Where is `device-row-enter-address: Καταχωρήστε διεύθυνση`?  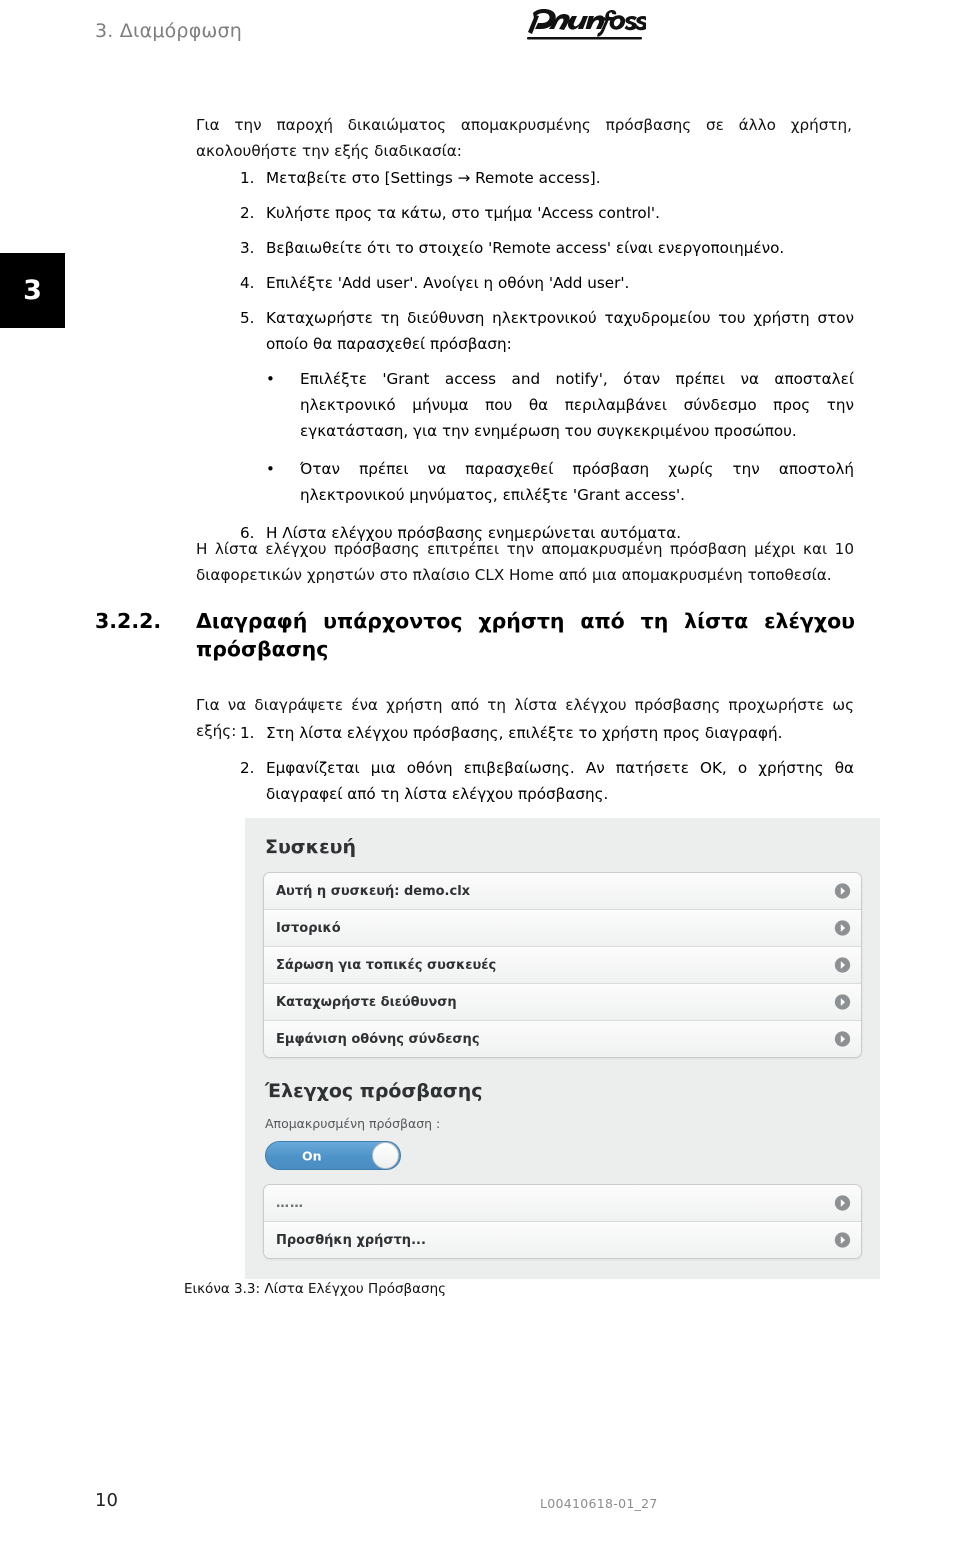
device-row-enter-address: Καταχωρήστε διεύθυνση is located at coordinates (562, 1002).